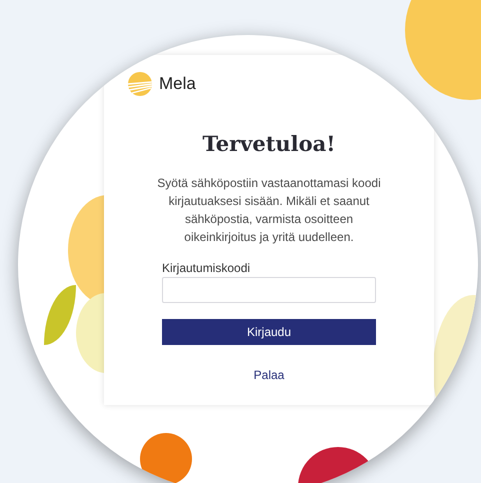 The width and height of the screenshot is (481, 483). Describe the element at coordinates (269, 210) in the screenshot. I see `instructions-text: Syötä sähköpostiin vastaanottamasi koodi kirjautuaksesi sisään. Mikäli et saanut sähköpostia, varmista osoitteen oikeinkirjoitus ja yritä uudelleen.` at that location.